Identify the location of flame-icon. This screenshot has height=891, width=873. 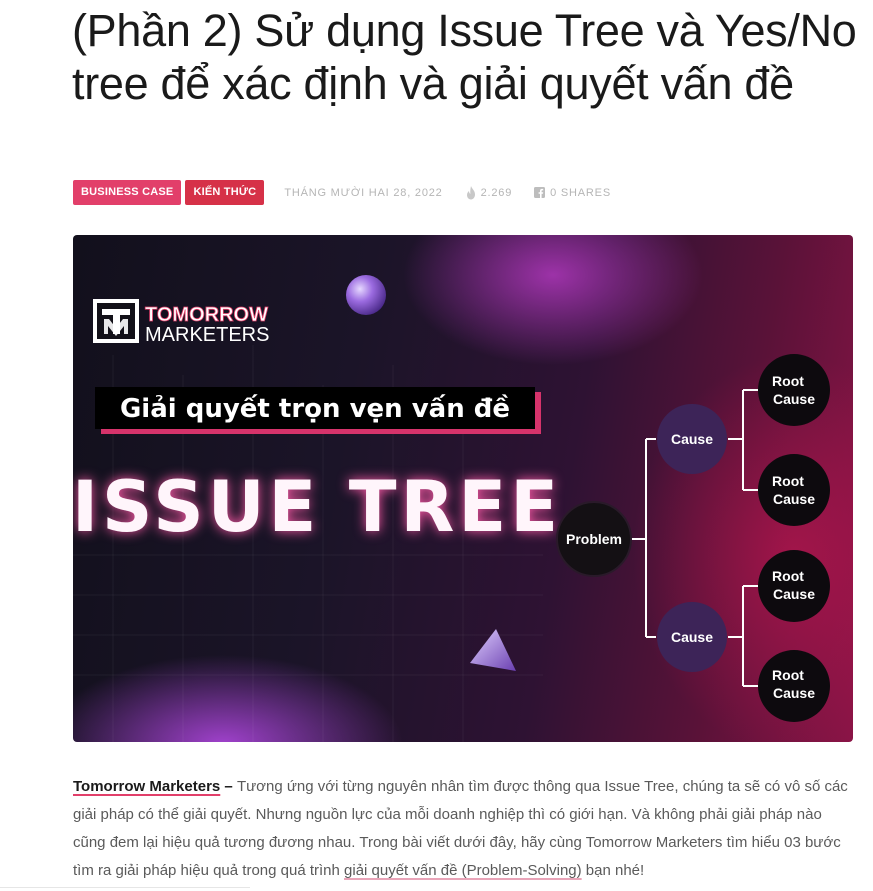
(470, 192).